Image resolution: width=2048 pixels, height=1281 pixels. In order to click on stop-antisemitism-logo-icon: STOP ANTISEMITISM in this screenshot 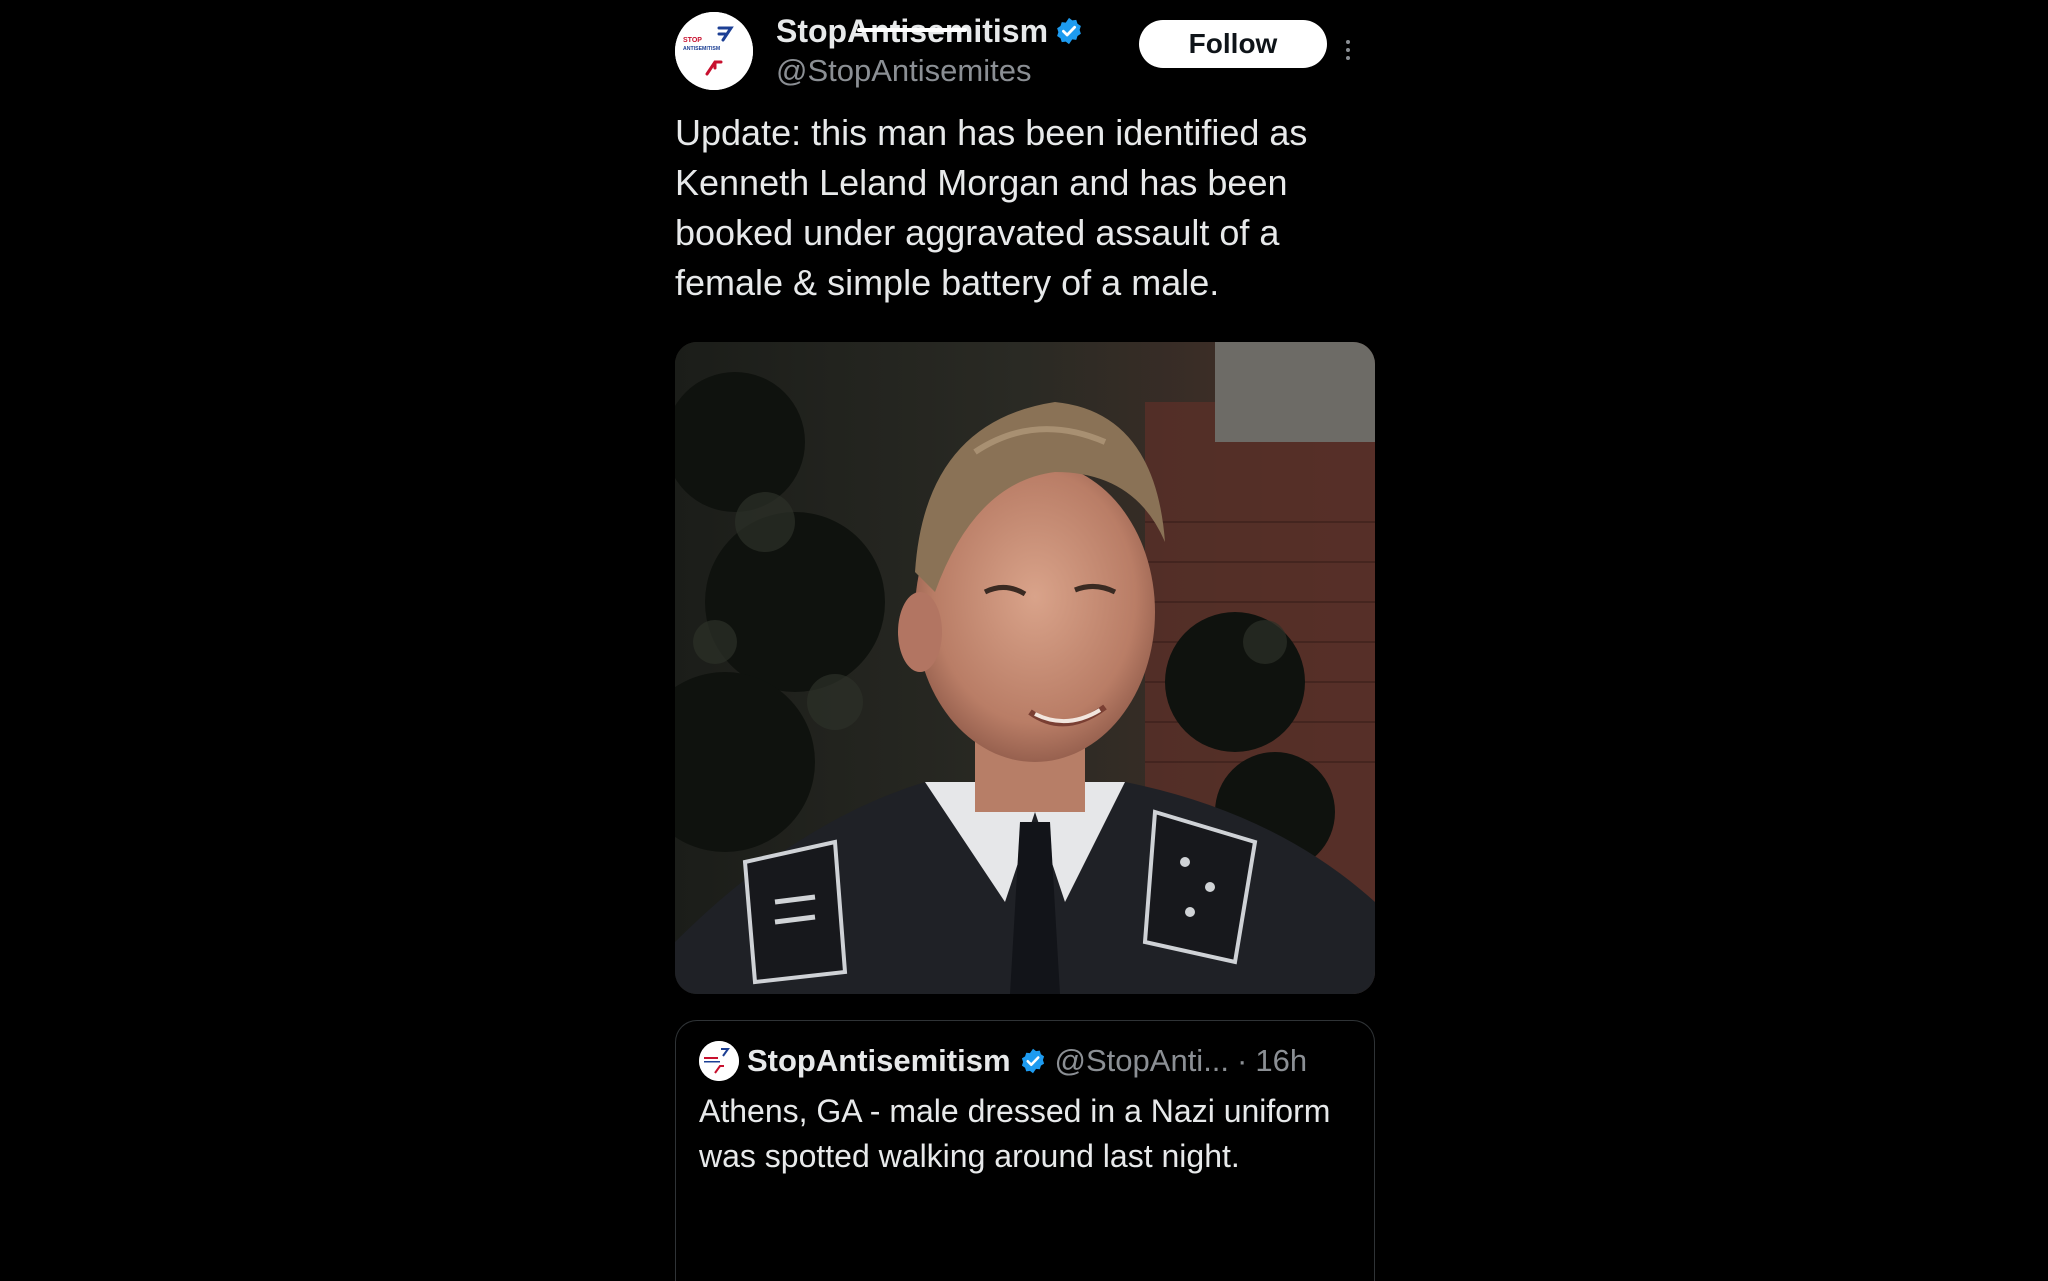, I will do `click(714, 51)`.